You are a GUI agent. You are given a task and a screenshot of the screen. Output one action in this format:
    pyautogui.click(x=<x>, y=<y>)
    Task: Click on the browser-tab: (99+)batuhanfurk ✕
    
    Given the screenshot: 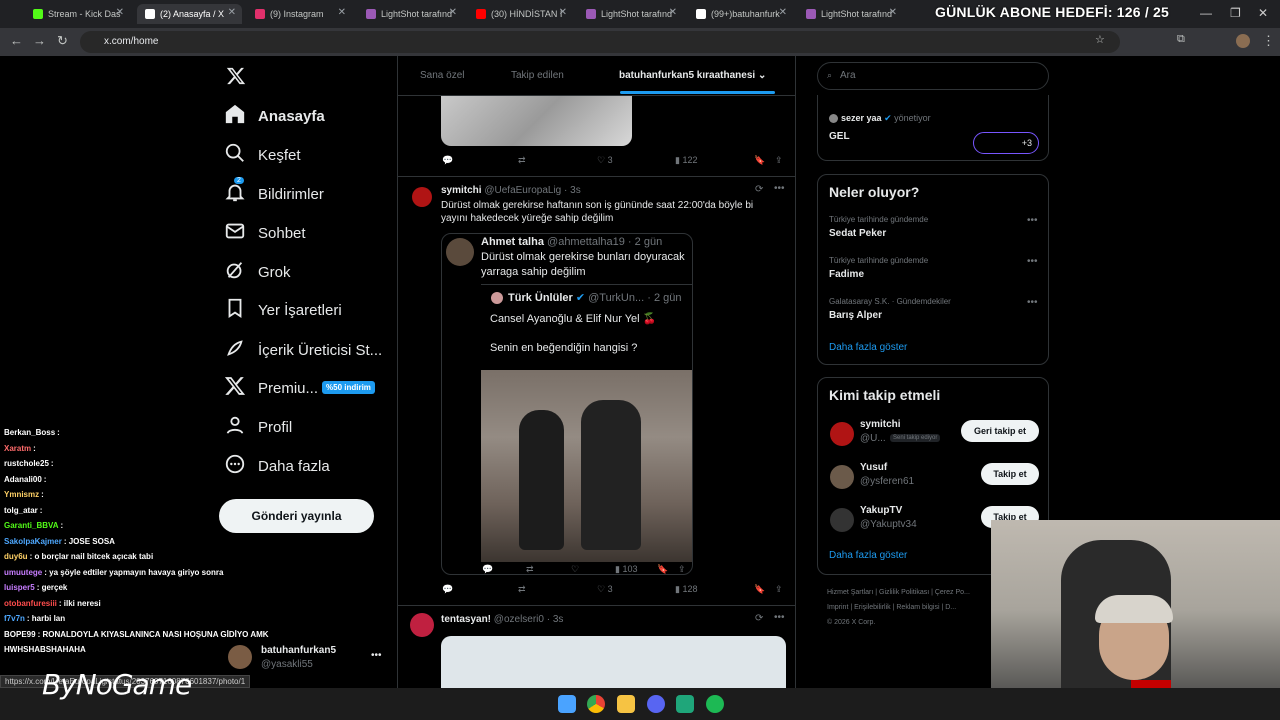 What is the action you would take?
    pyautogui.click(x=740, y=14)
    